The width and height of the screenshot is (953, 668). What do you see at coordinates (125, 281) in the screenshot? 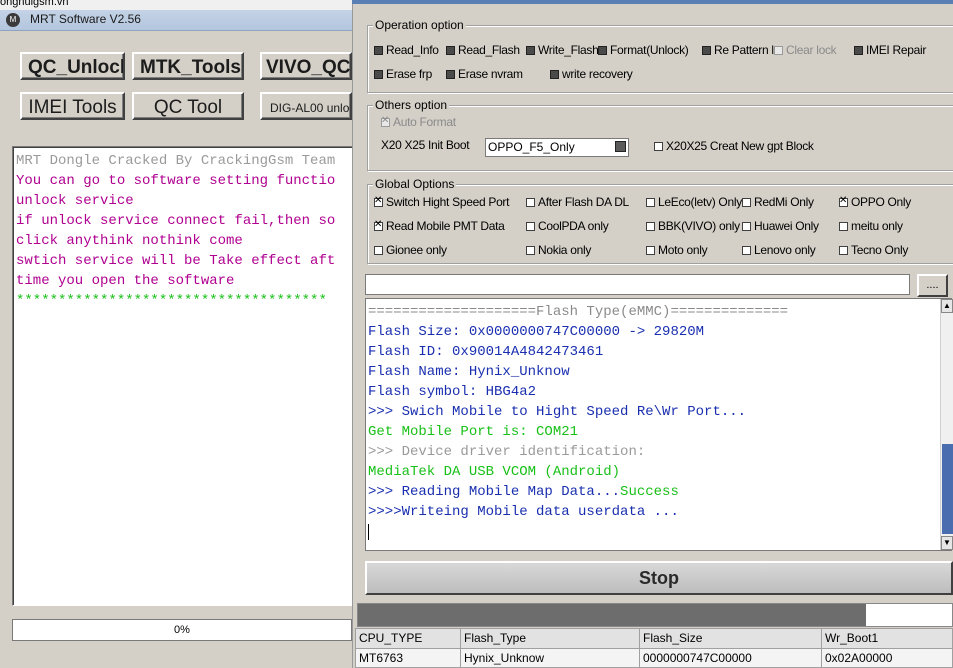
I see `bg-log-line: time you open the software` at bounding box center [125, 281].